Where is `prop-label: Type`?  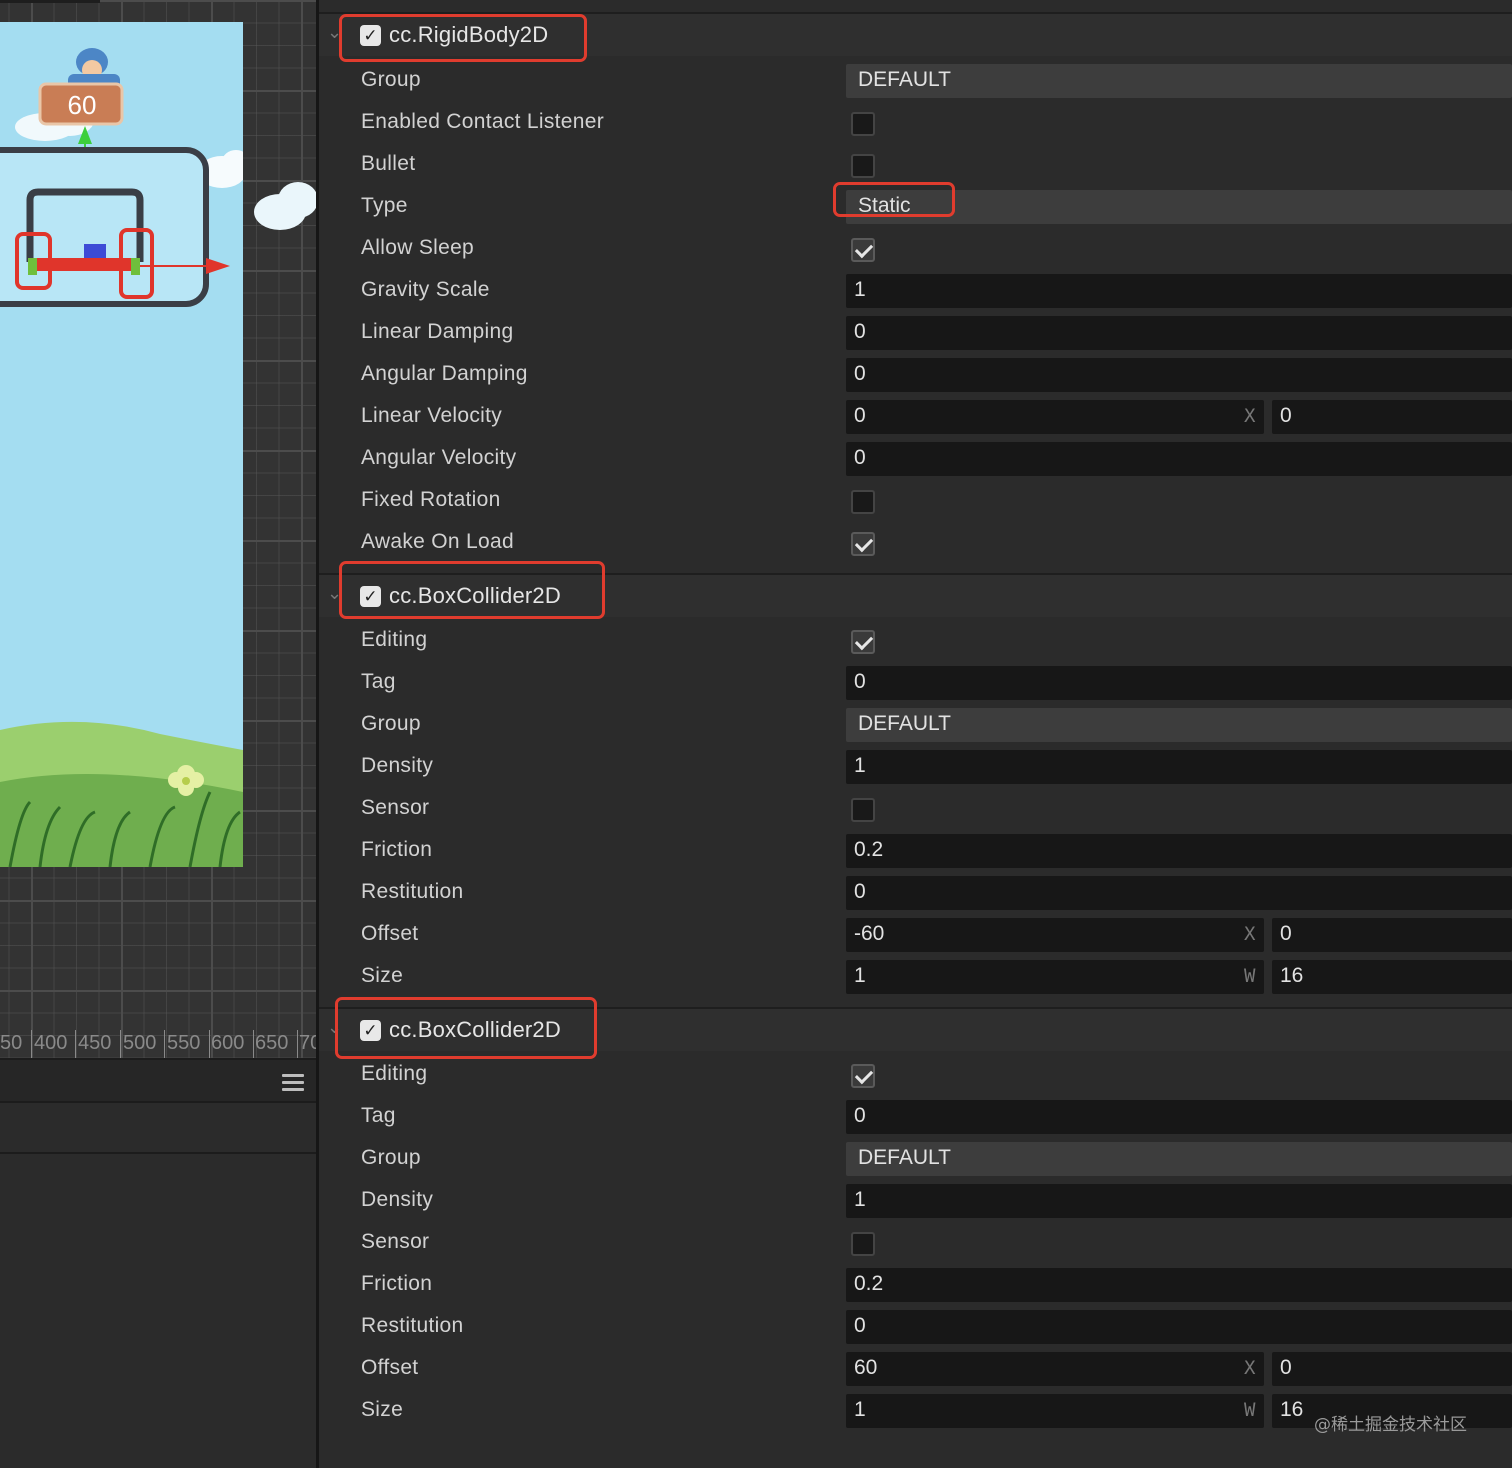 prop-label: Type is located at coordinates (384, 205).